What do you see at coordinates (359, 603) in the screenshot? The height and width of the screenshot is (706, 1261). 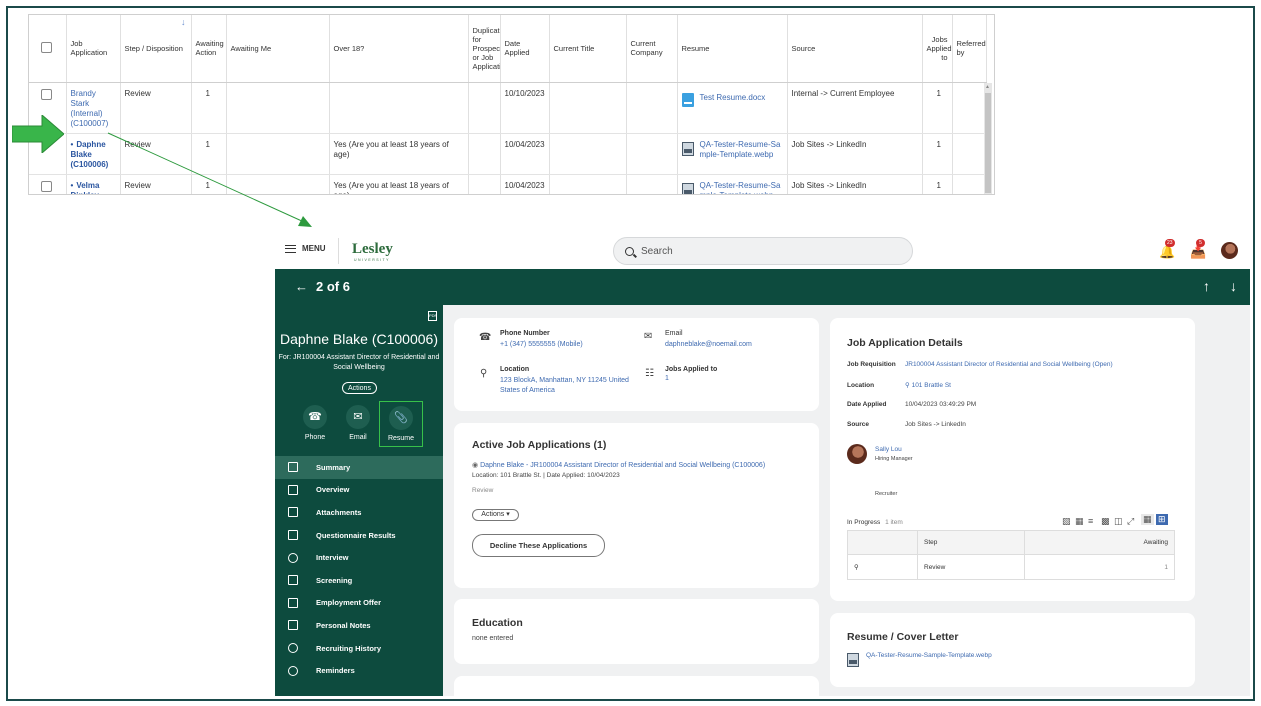 I see `sidebar-item-employment-offer: Employment Offer` at bounding box center [359, 603].